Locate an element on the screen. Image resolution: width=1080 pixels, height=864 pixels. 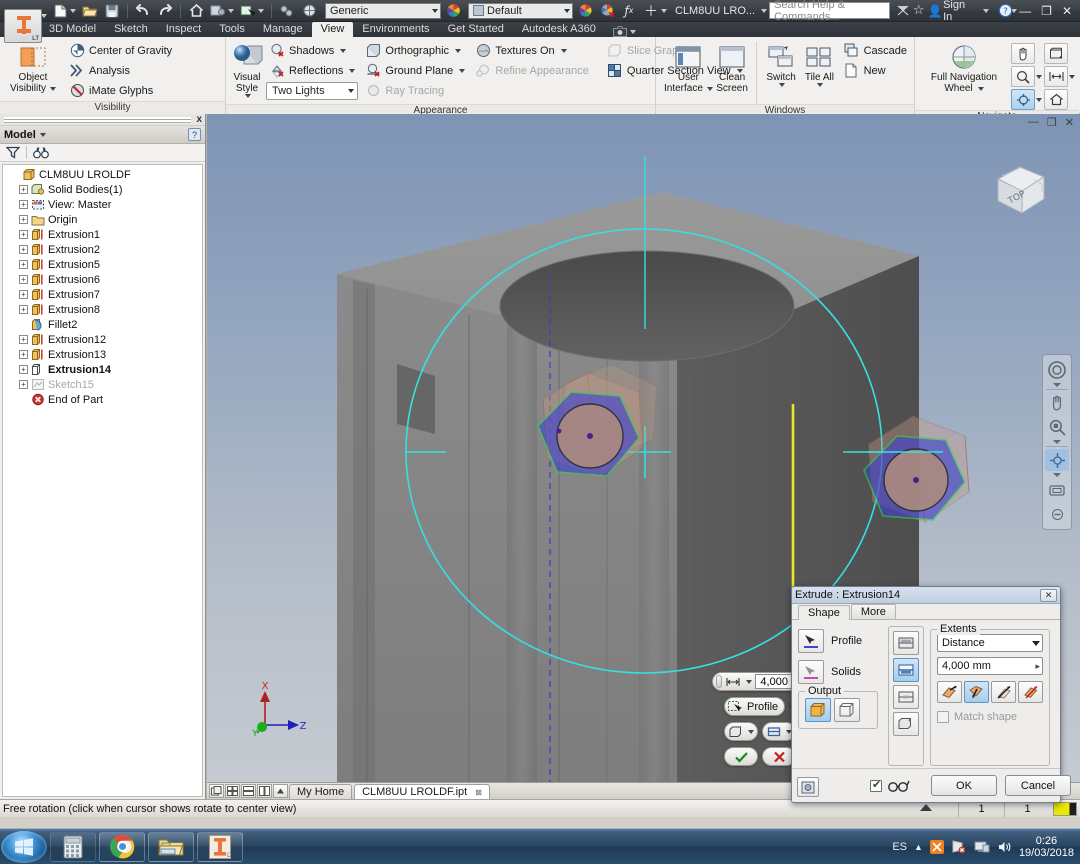
direction-1-button is located at coordinates (949, 692).